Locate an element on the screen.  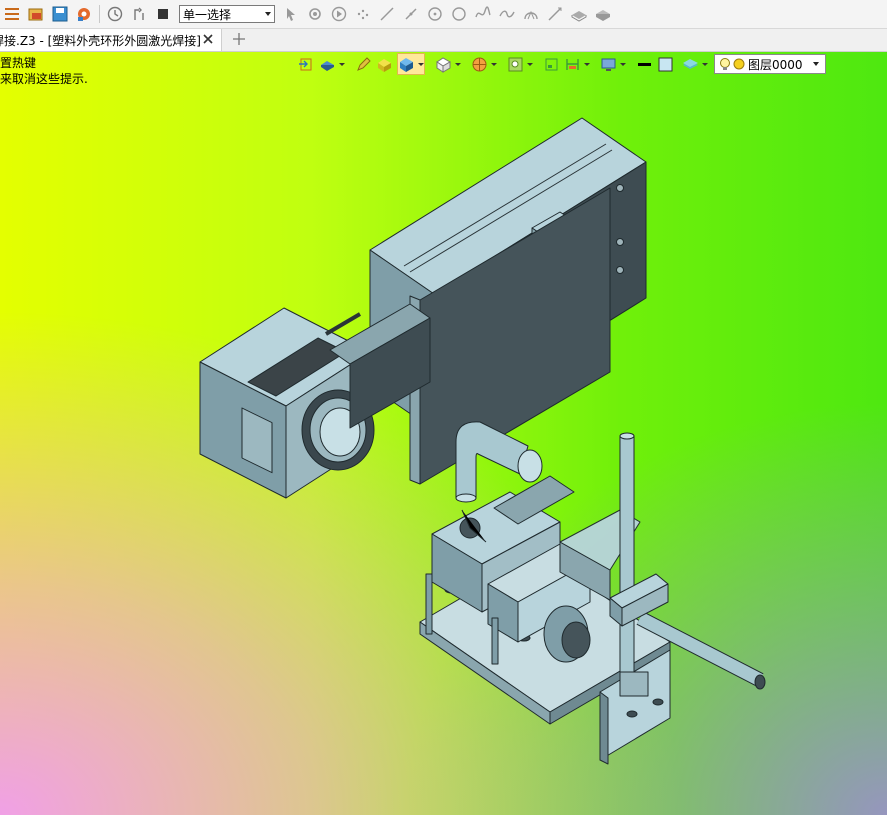
open-file-icon is located at coordinates (36, 14).